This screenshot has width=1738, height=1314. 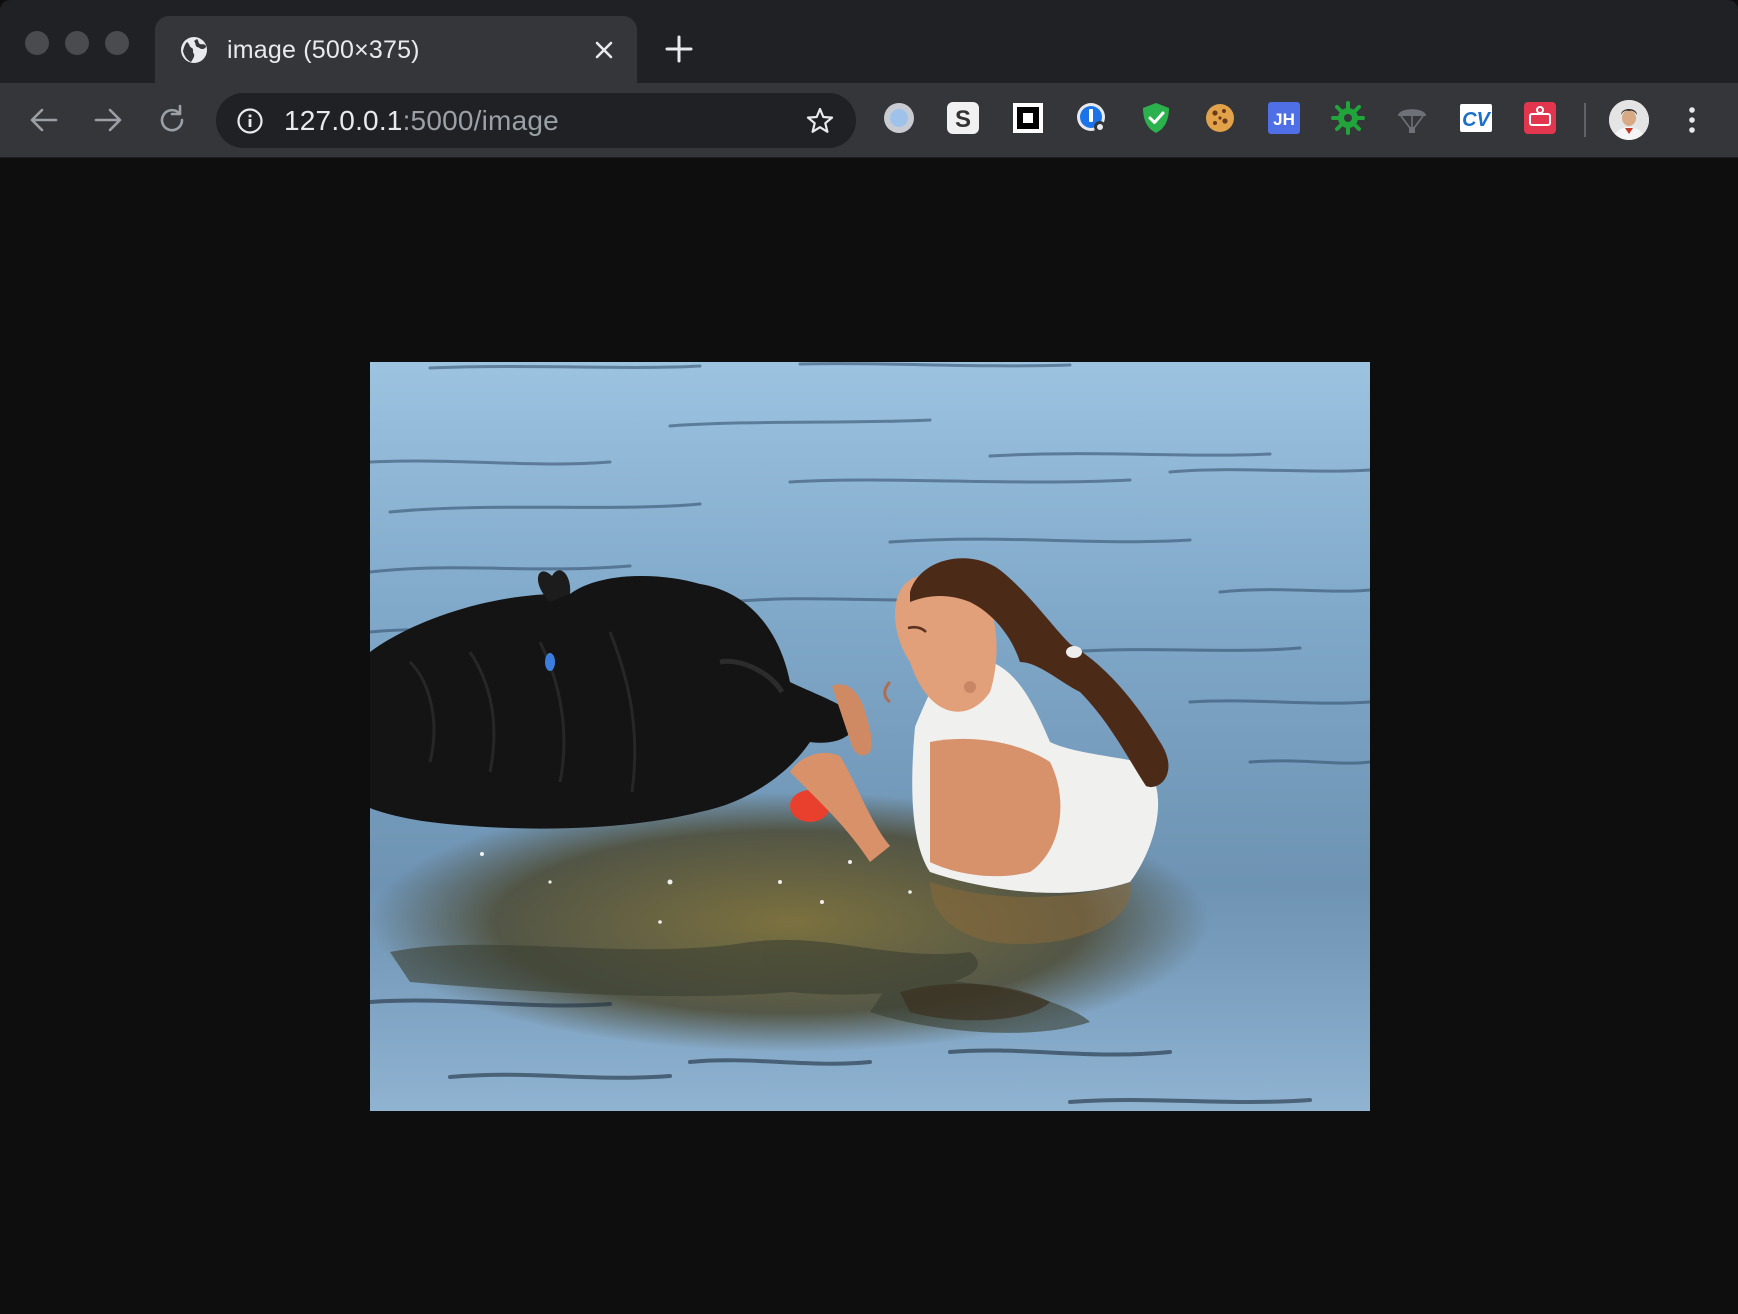 I want to click on toolbar: 127.0.0.1:5000/image S JH CV, so click(x=869, y=120).